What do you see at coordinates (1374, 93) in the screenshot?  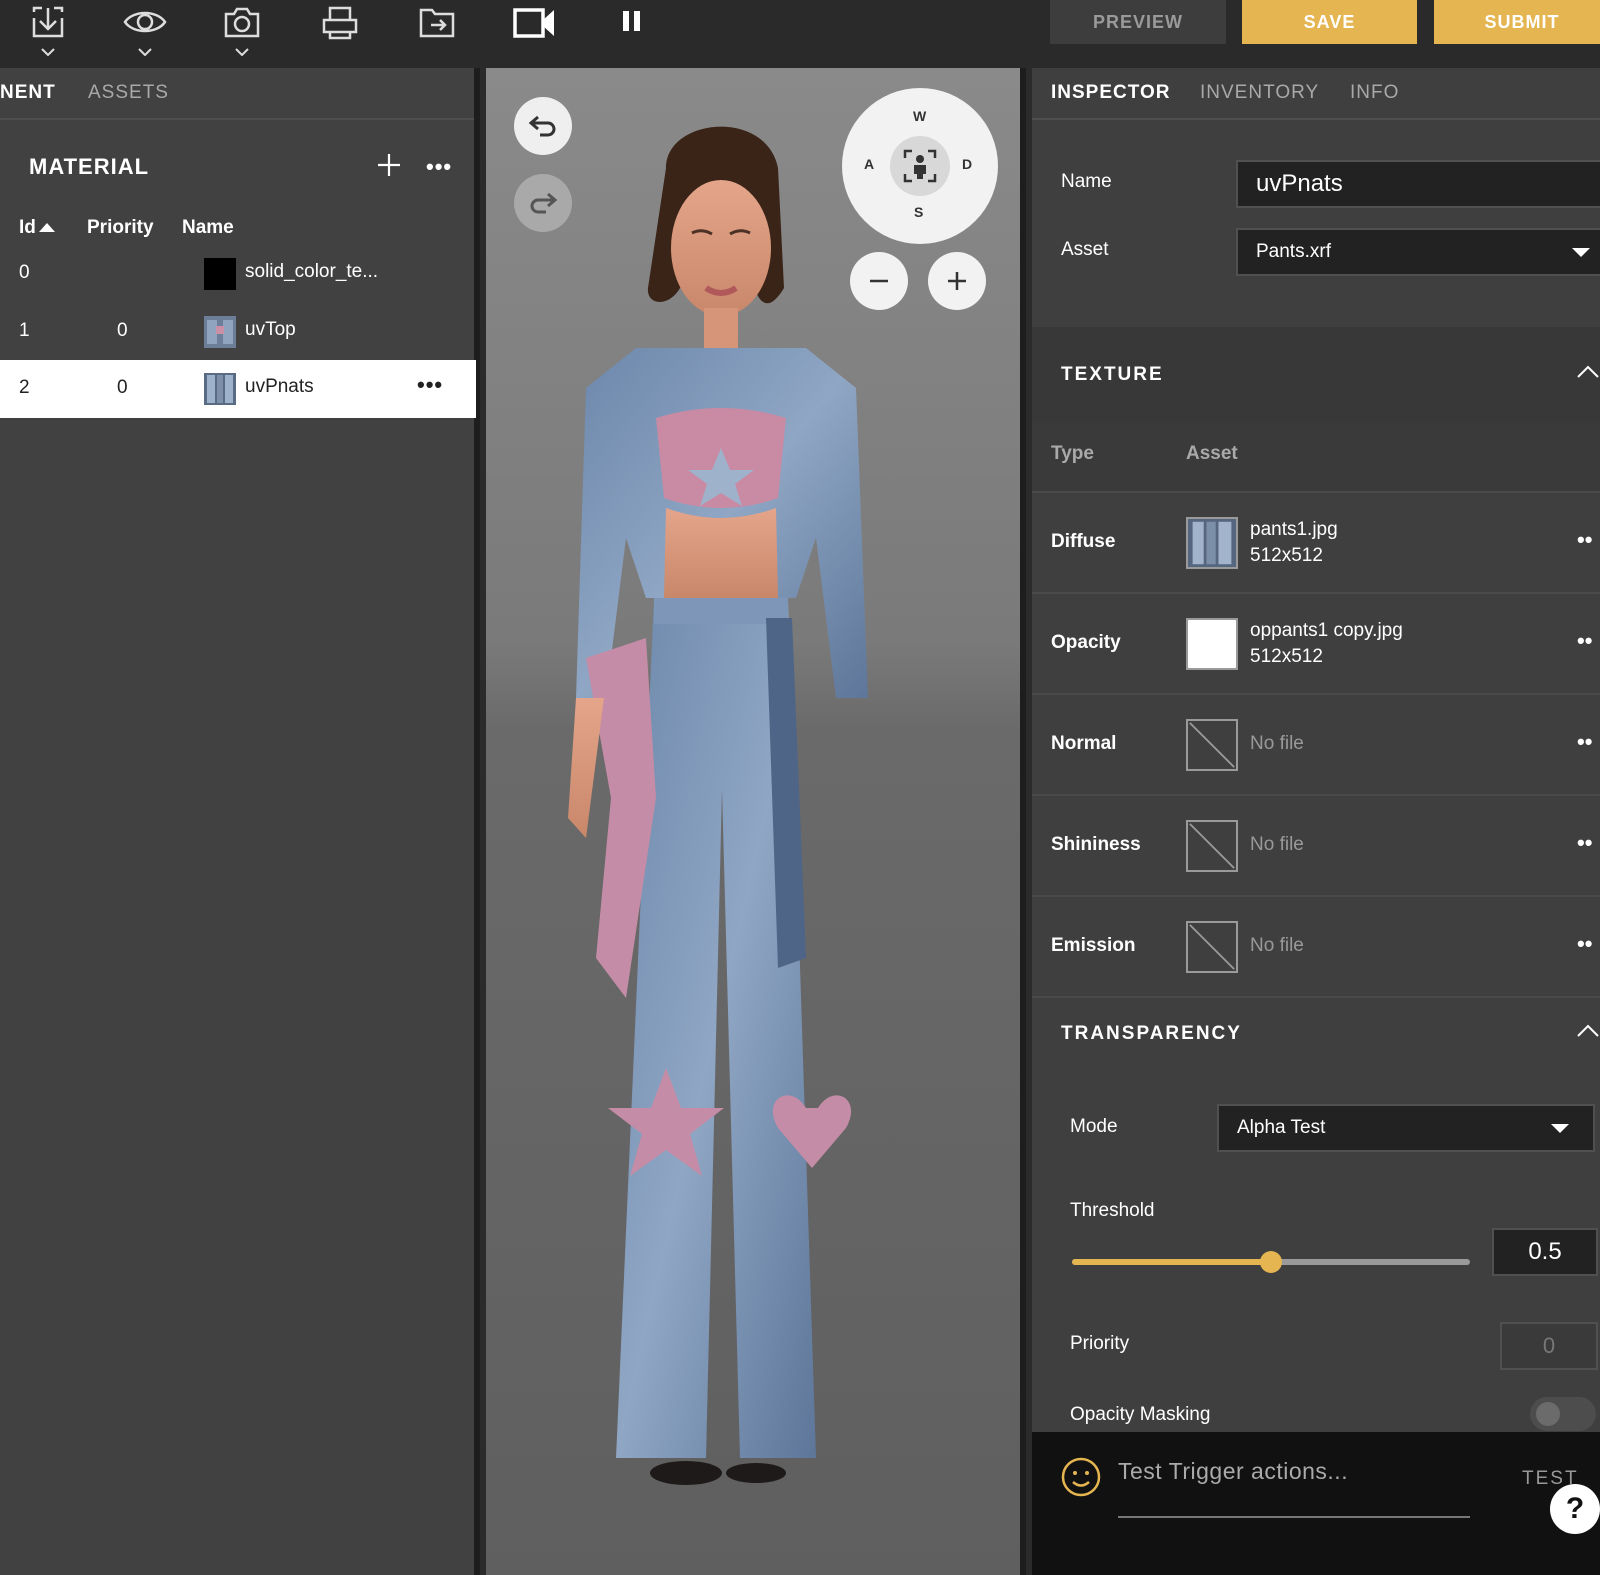 I see `tab-info: INFO` at bounding box center [1374, 93].